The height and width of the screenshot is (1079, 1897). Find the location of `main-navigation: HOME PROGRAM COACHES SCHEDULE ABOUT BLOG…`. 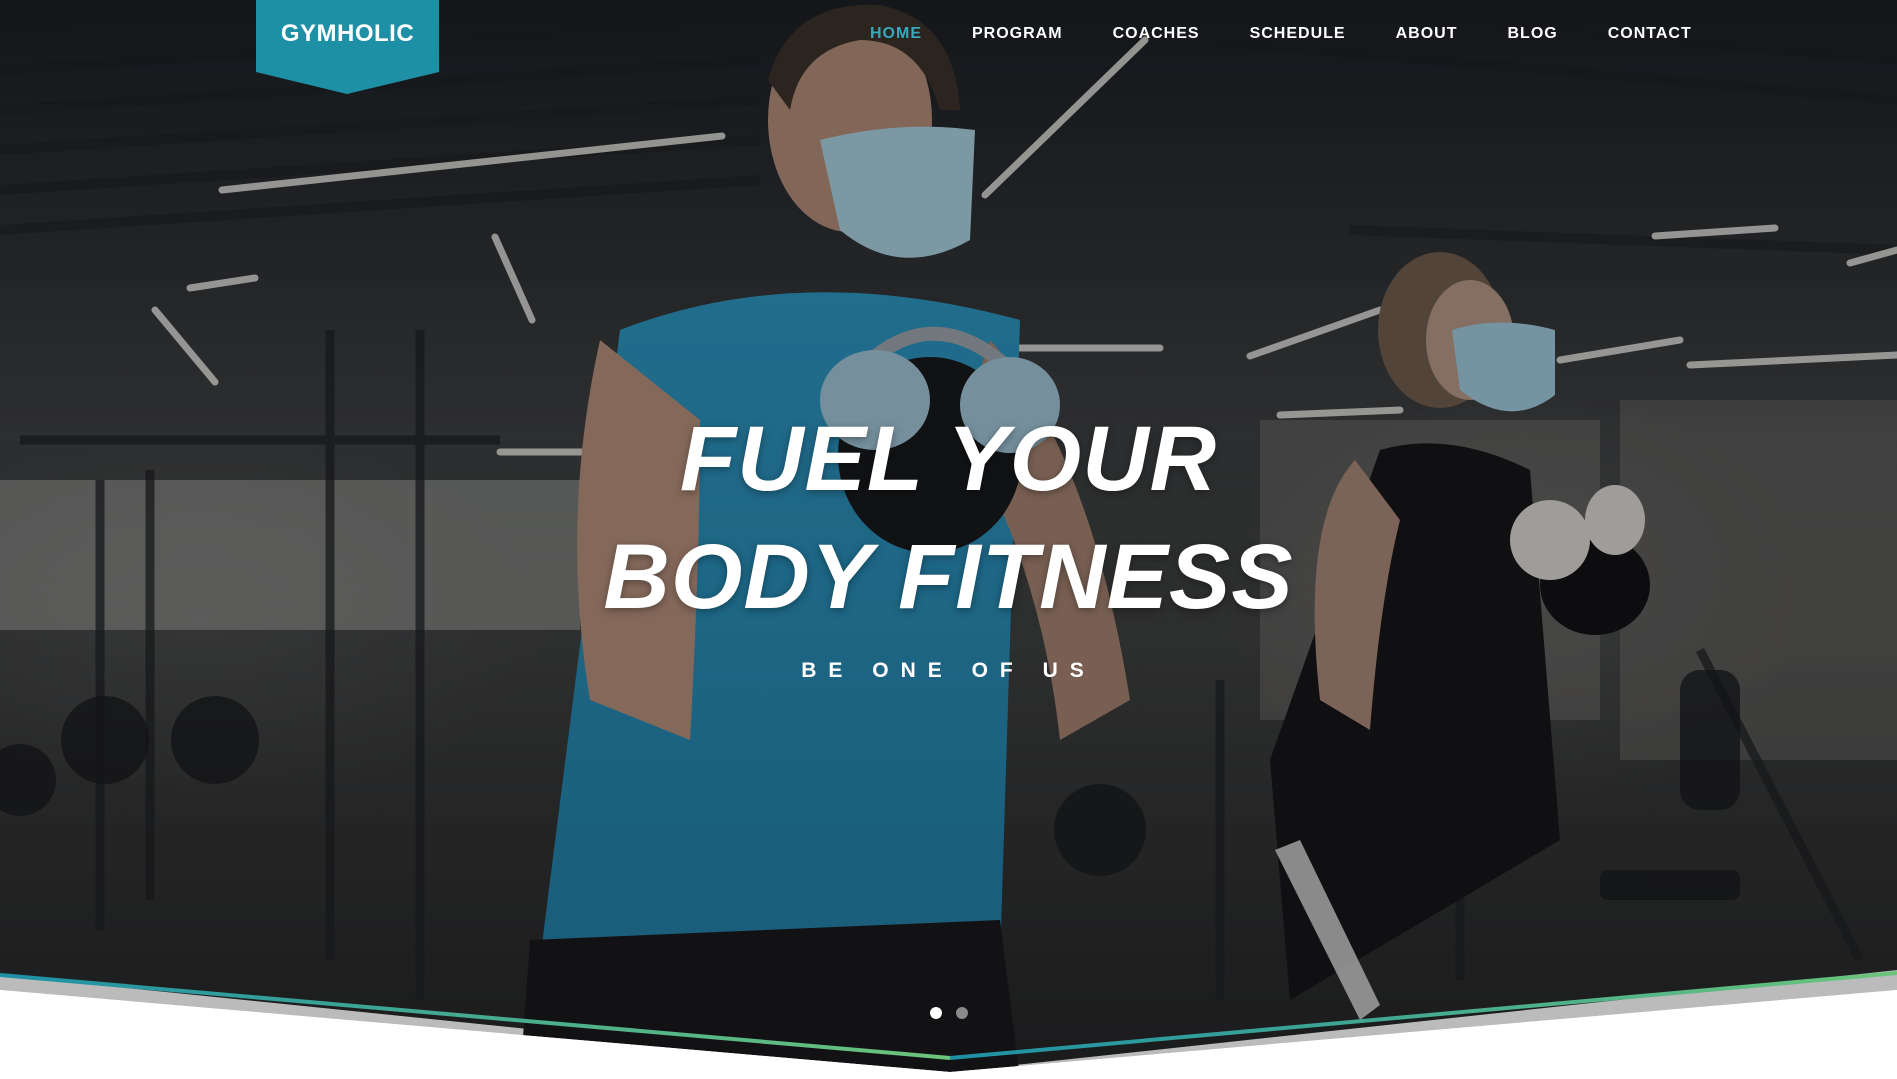

main-navigation: HOME PROGRAM COACHES SCHEDULE ABOUT BLOG… is located at coordinates (1306, 35).